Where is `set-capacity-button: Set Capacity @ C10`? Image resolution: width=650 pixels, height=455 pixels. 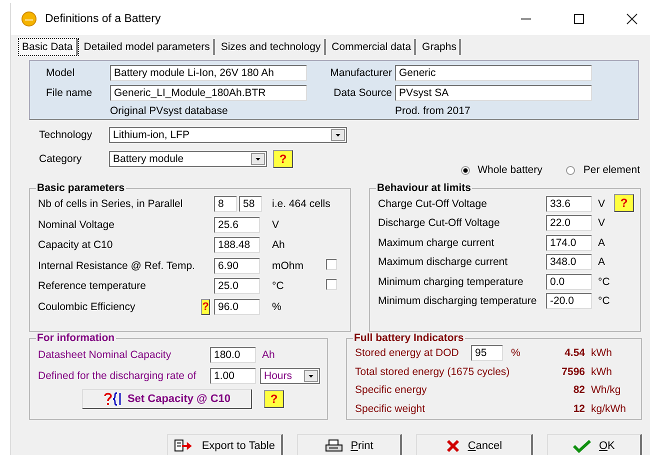 set-capacity-button: Set Capacity @ C10 is located at coordinates (167, 398).